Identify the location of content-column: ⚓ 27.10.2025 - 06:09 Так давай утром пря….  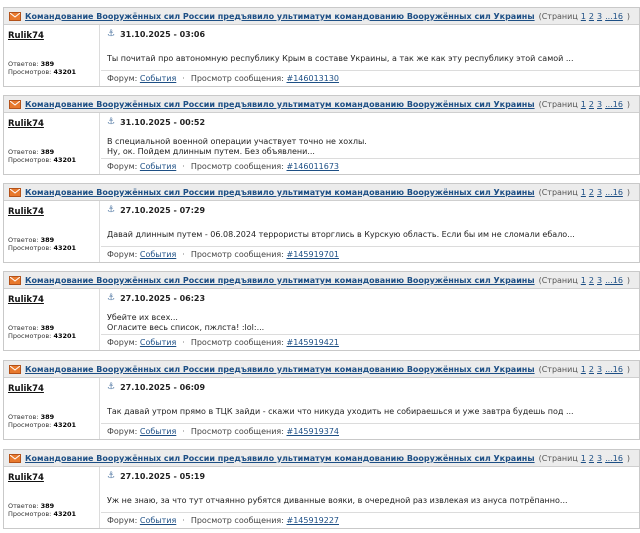
(370, 408).